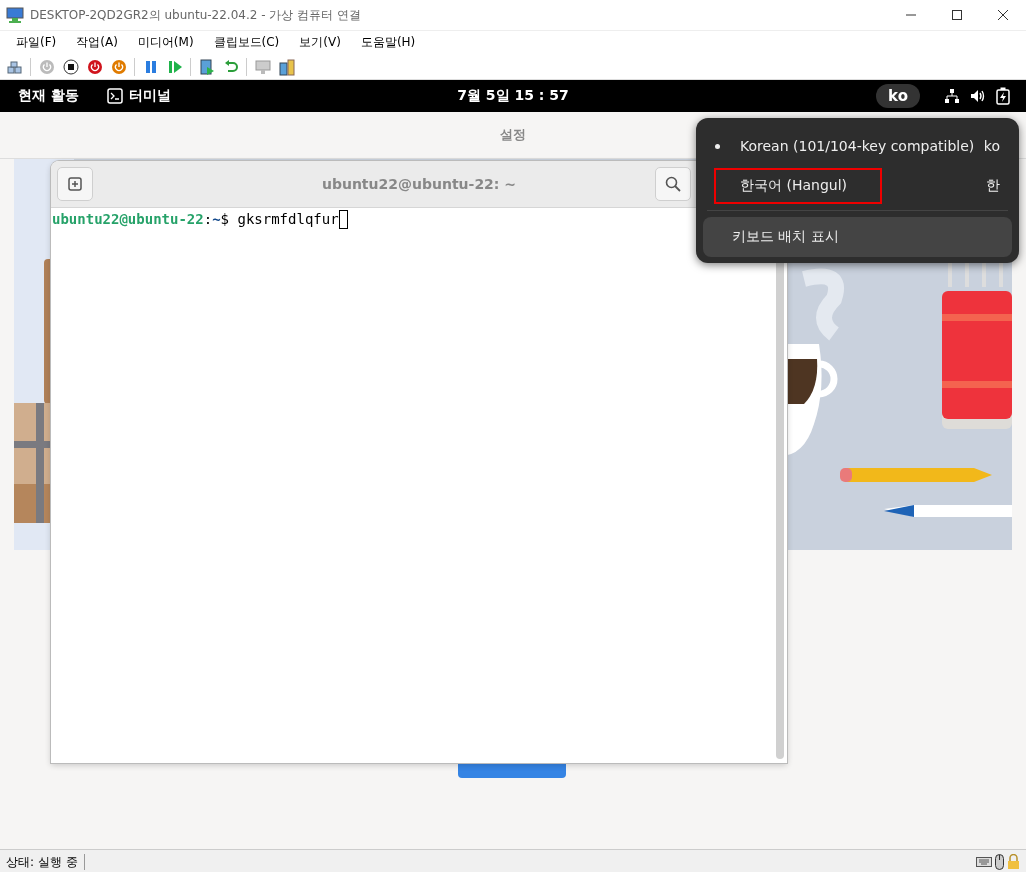 This screenshot has height=872, width=1026. What do you see at coordinates (898, 96) in the screenshot?
I see `input-source-button: ko` at bounding box center [898, 96].